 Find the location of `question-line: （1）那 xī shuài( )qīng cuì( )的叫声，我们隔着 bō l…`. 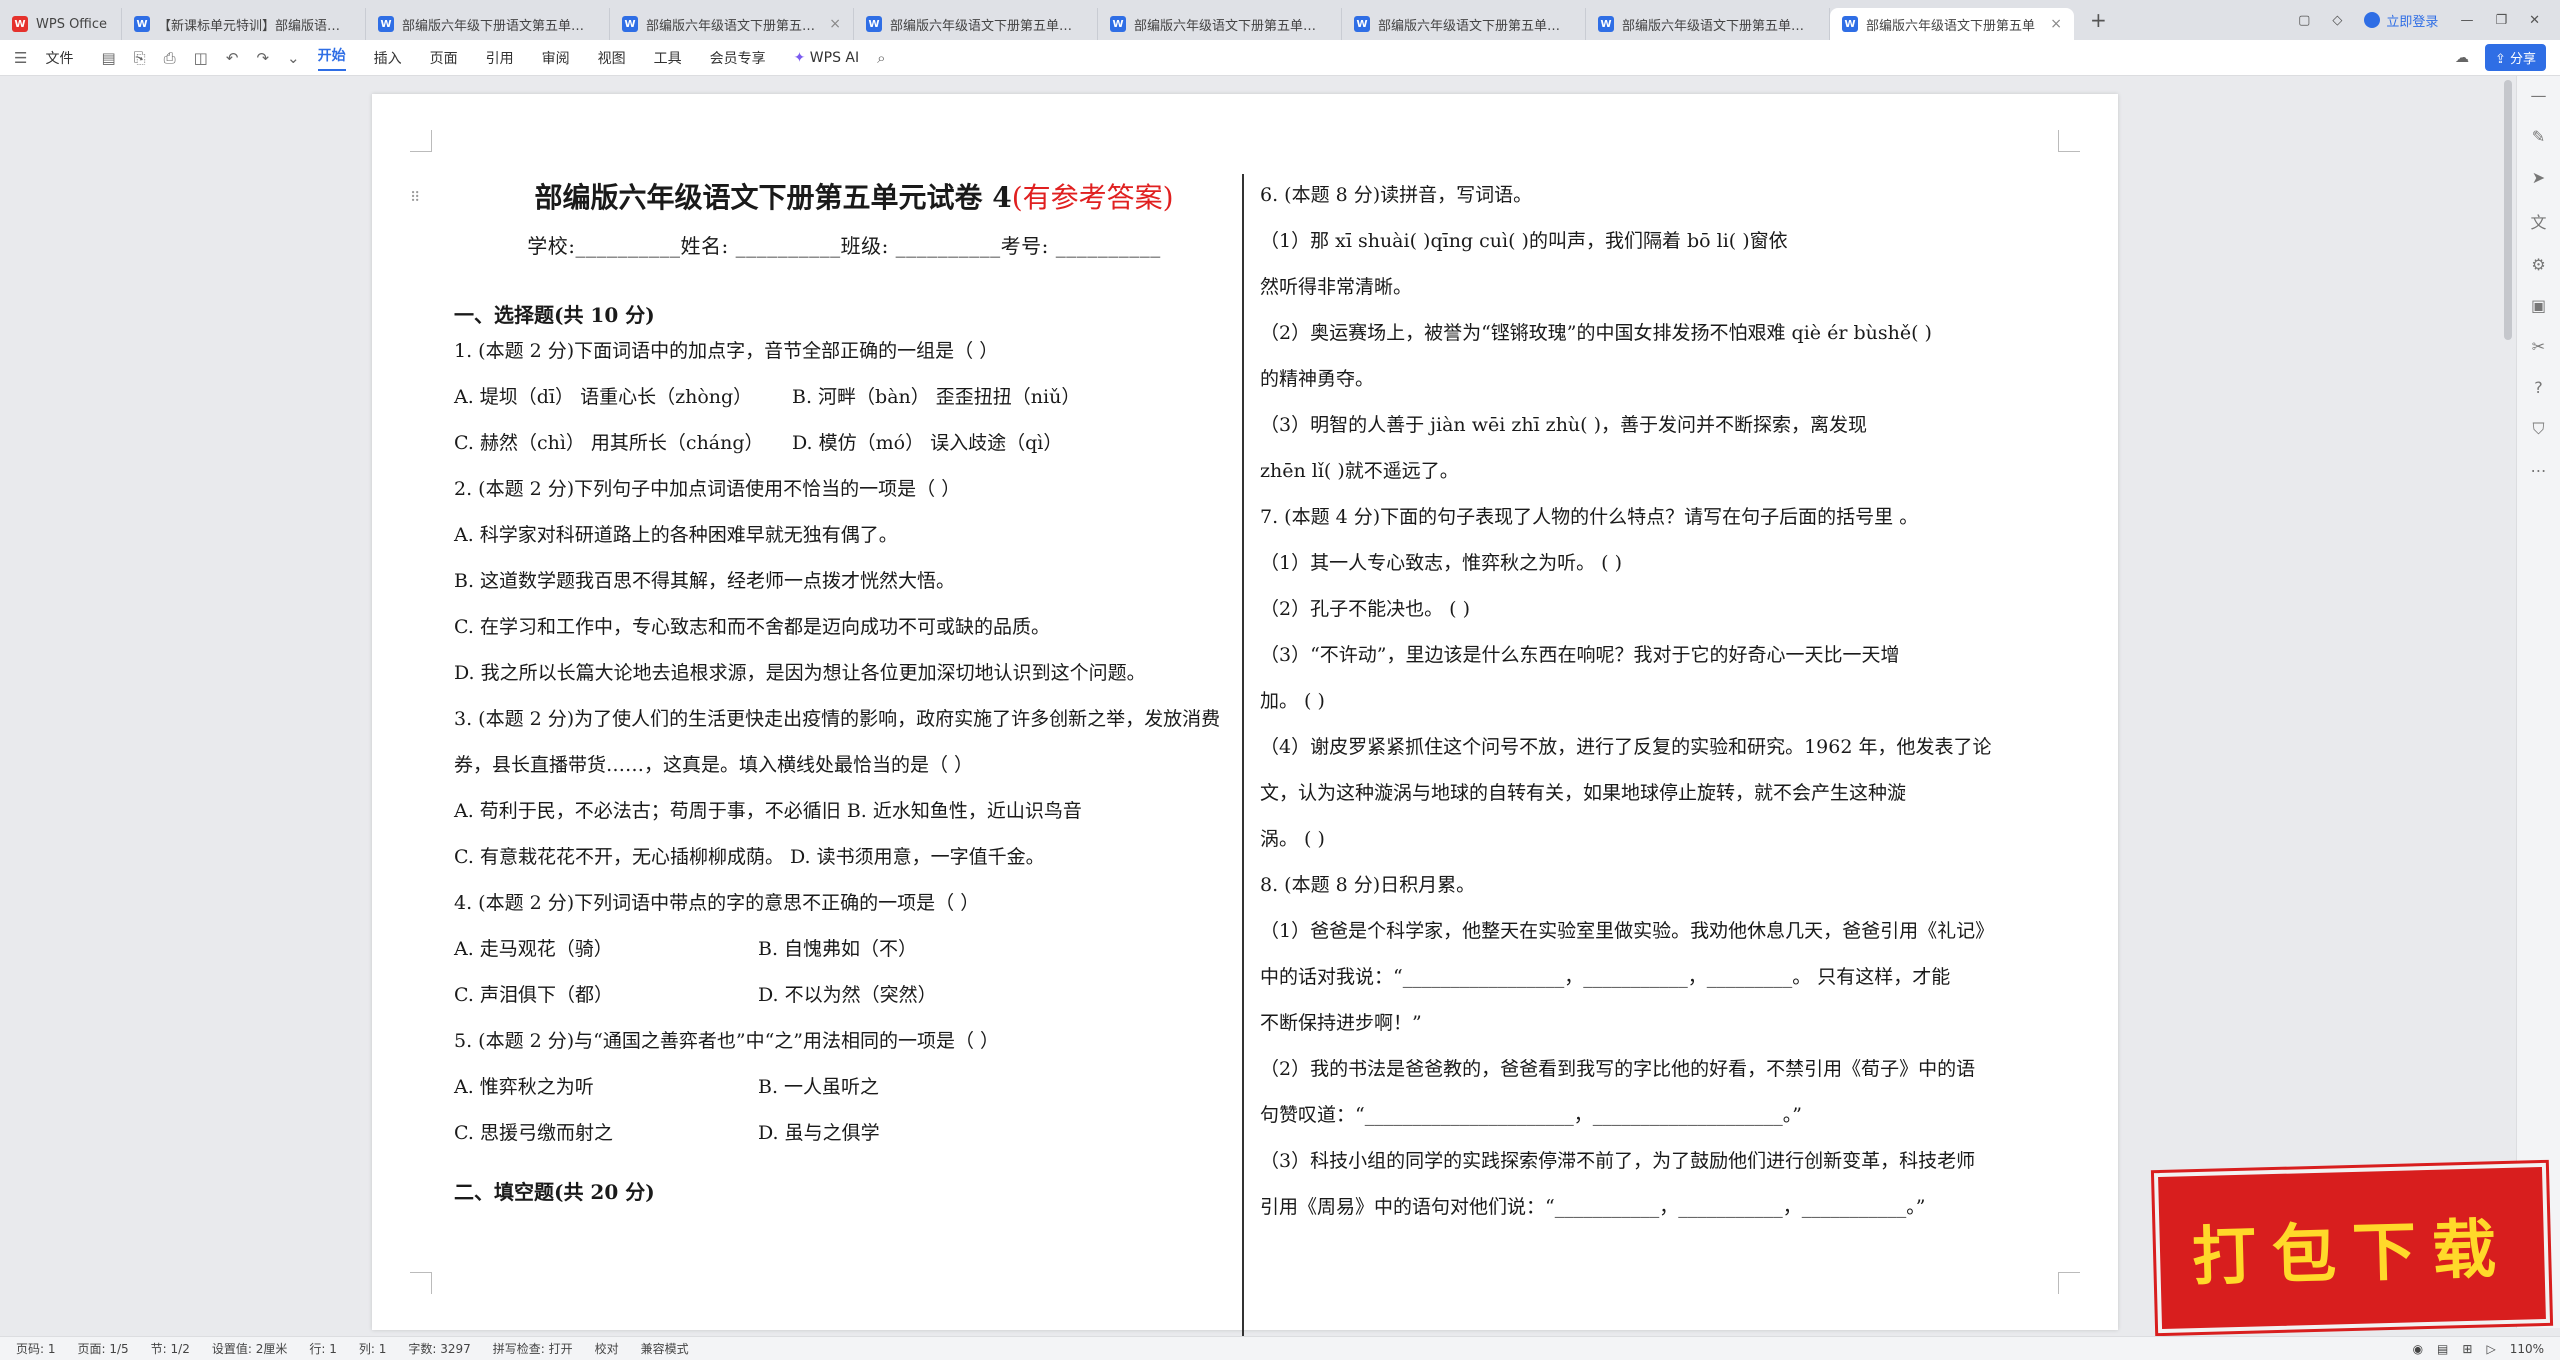

question-line: （1）那 xī shuài( )qīng cuì( )的叫声，我们隔着 bō l… is located at coordinates (1524, 241).